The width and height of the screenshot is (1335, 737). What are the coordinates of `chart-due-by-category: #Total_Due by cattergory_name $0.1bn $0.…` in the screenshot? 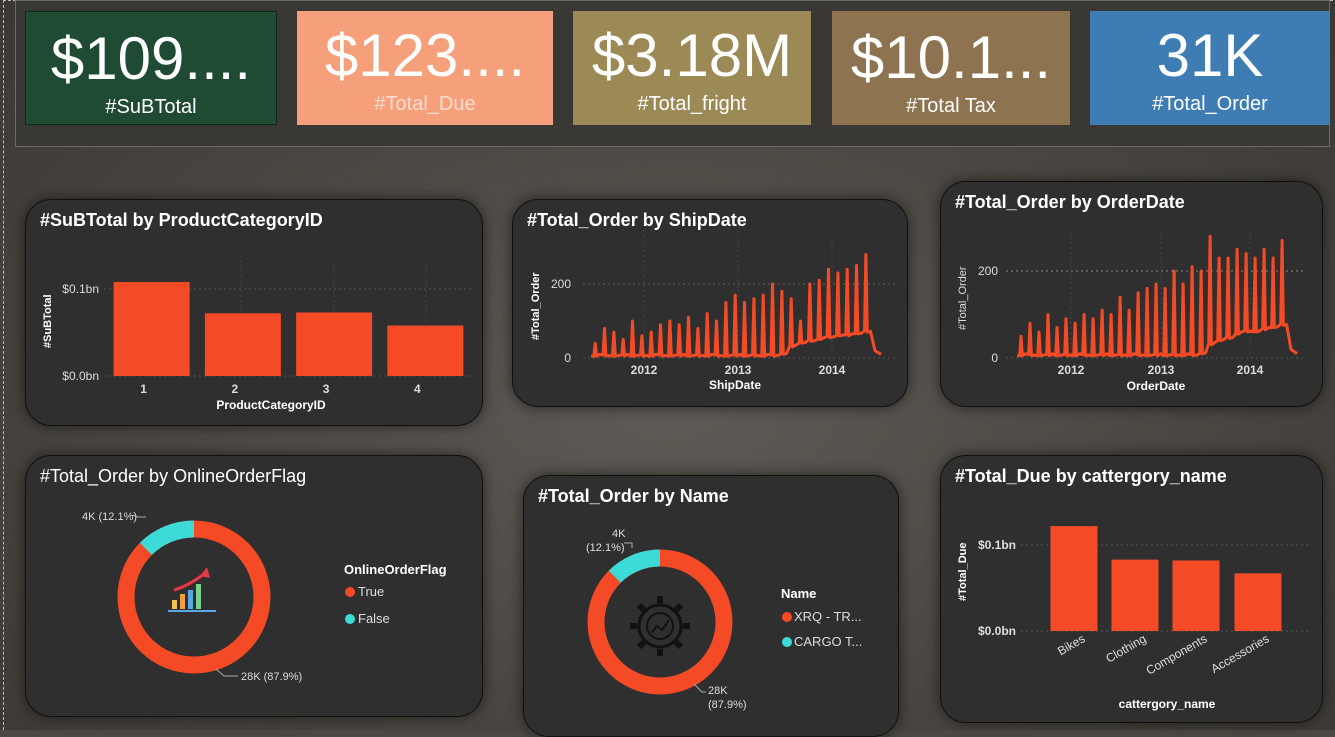 It's located at (1131, 589).